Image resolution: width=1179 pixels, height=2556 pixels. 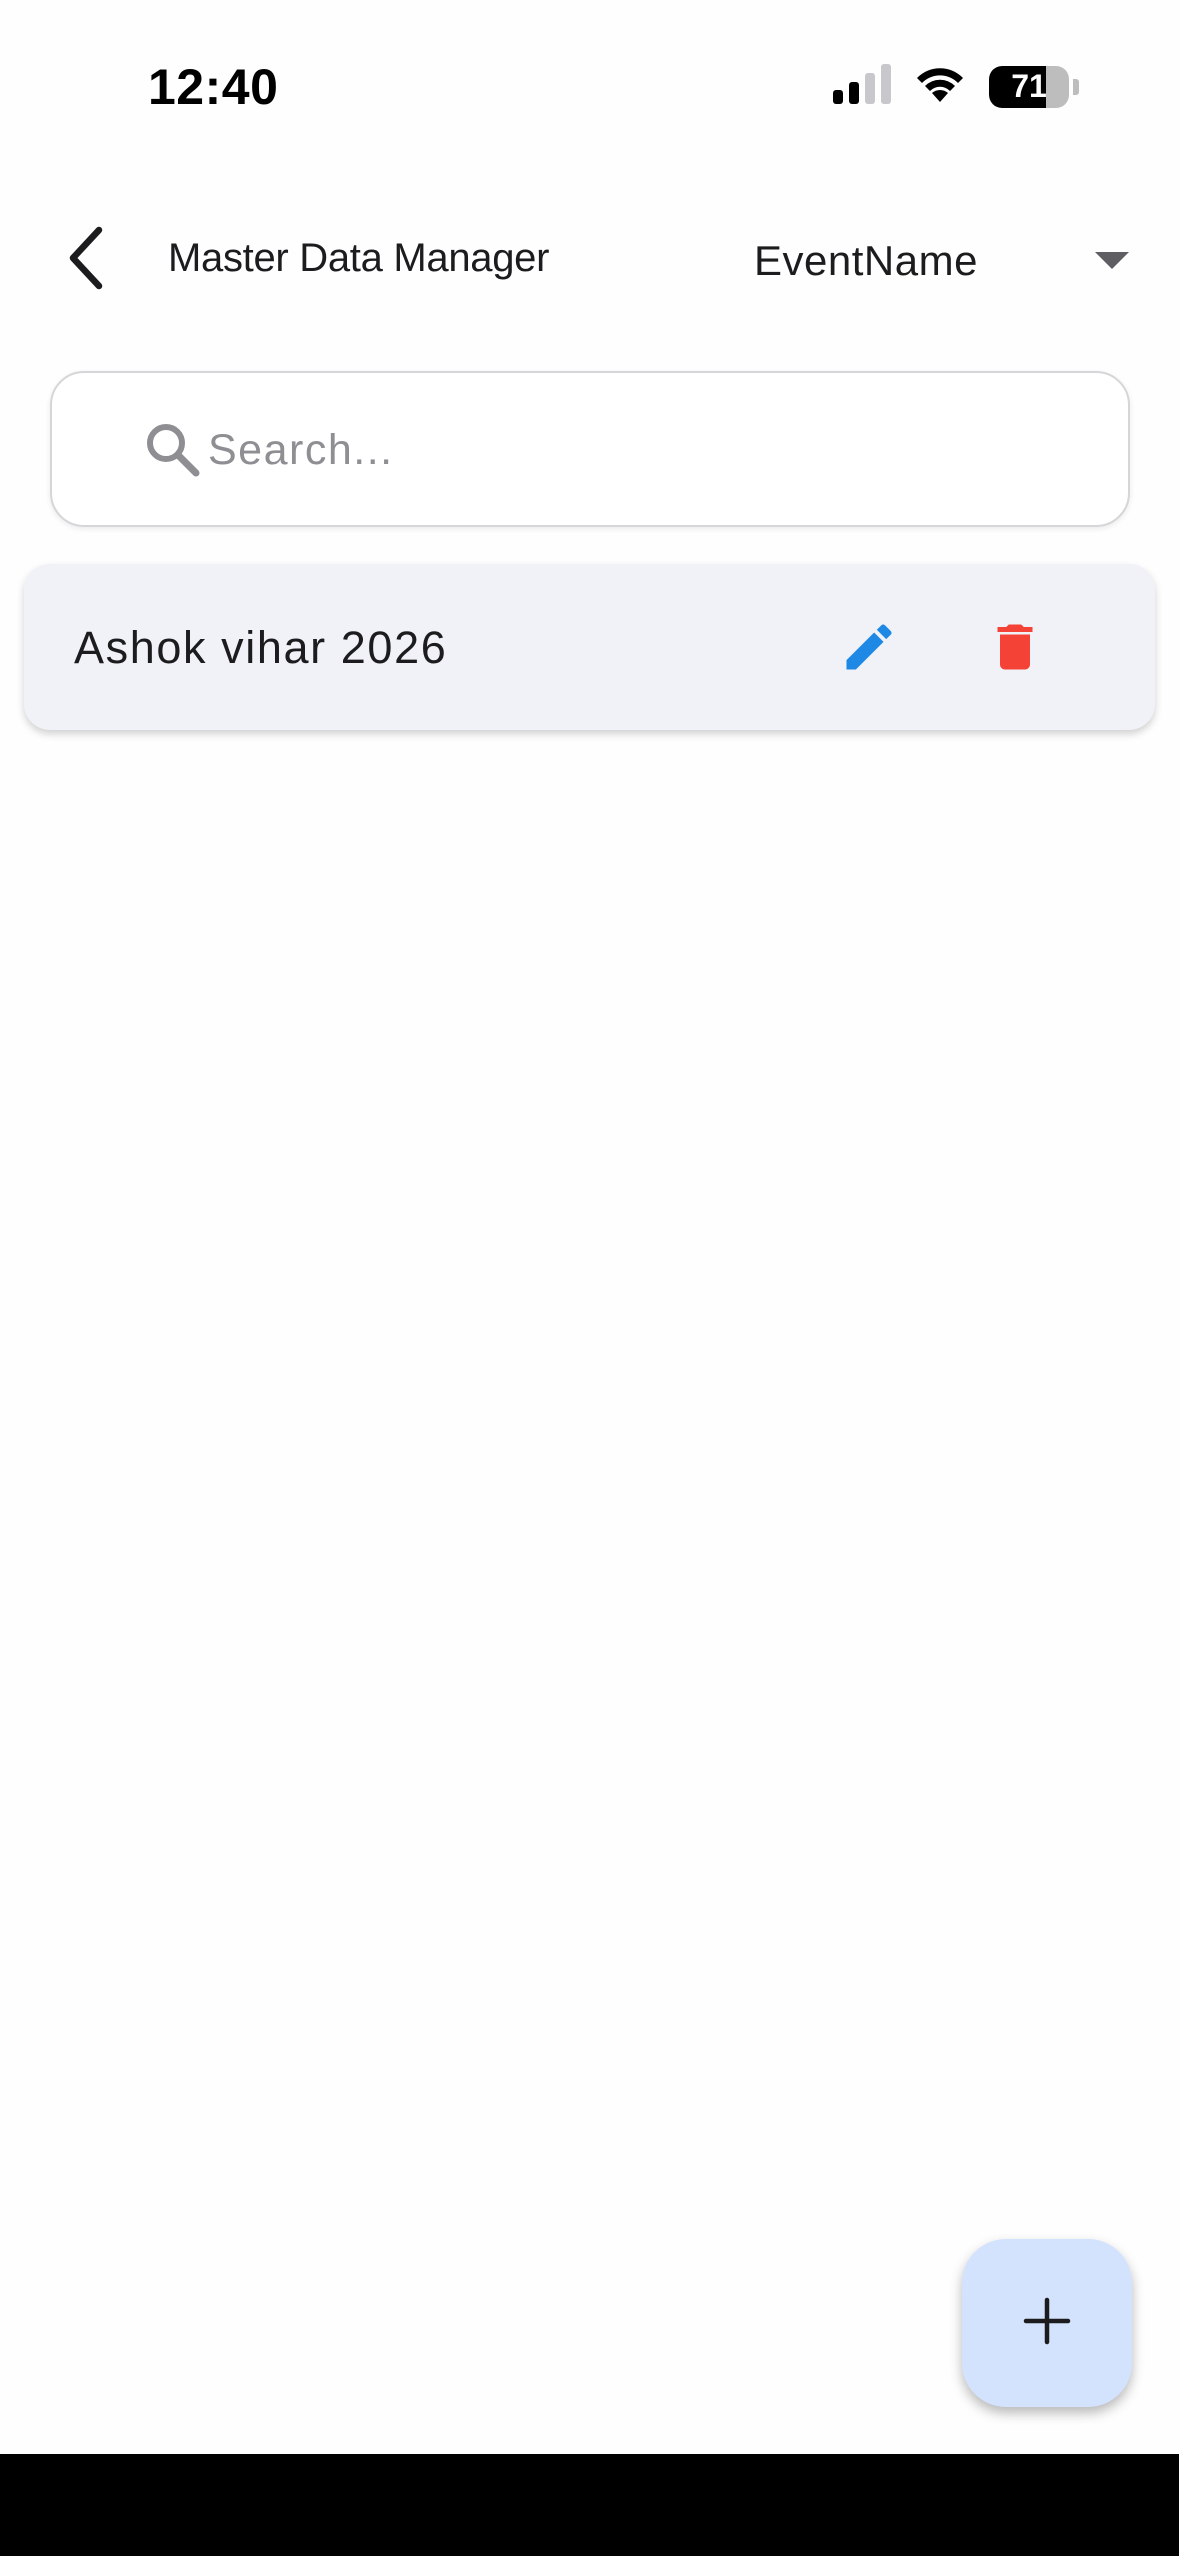 What do you see at coordinates (1112, 263) in the screenshot?
I see `caret-down-icon` at bounding box center [1112, 263].